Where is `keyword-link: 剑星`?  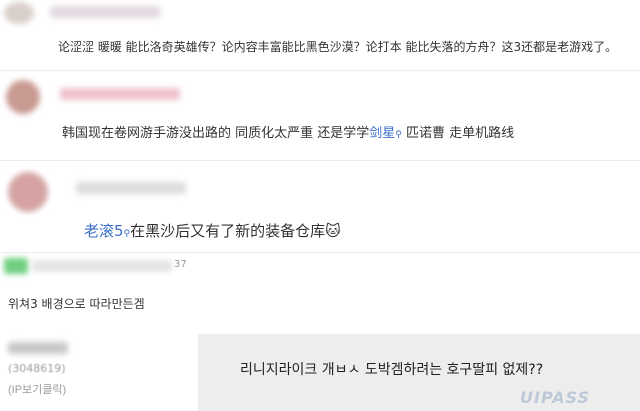
keyword-link: 剑星 is located at coordinates (382, 133).